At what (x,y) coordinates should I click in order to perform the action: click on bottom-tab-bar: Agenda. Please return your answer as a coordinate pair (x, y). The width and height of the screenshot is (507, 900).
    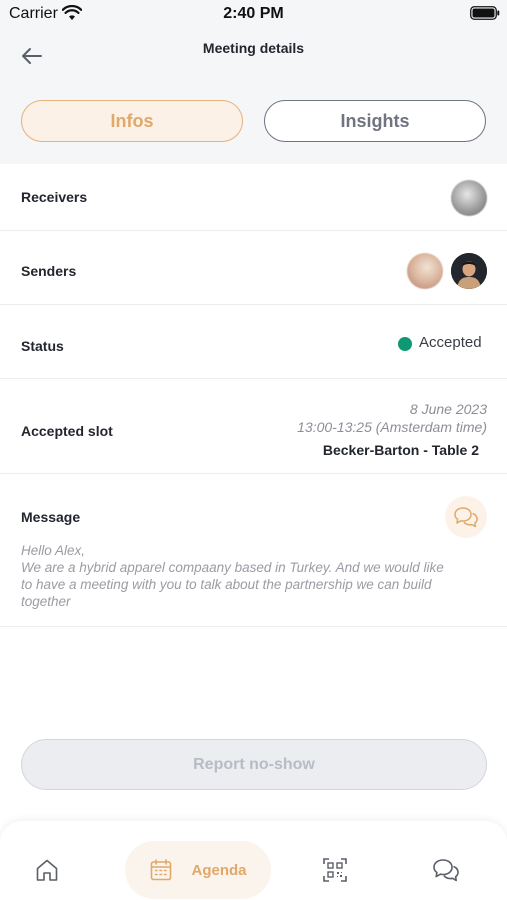
    Looking at the image, I should click on (253, 860).